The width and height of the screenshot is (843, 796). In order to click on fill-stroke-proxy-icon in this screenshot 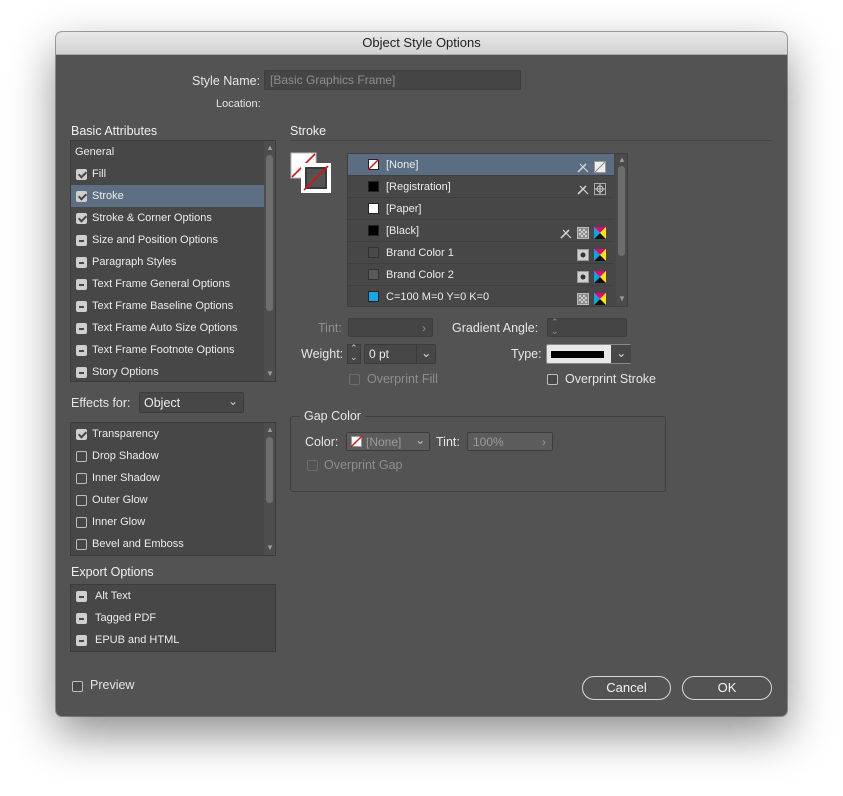, I will do `click(311, 173)`.